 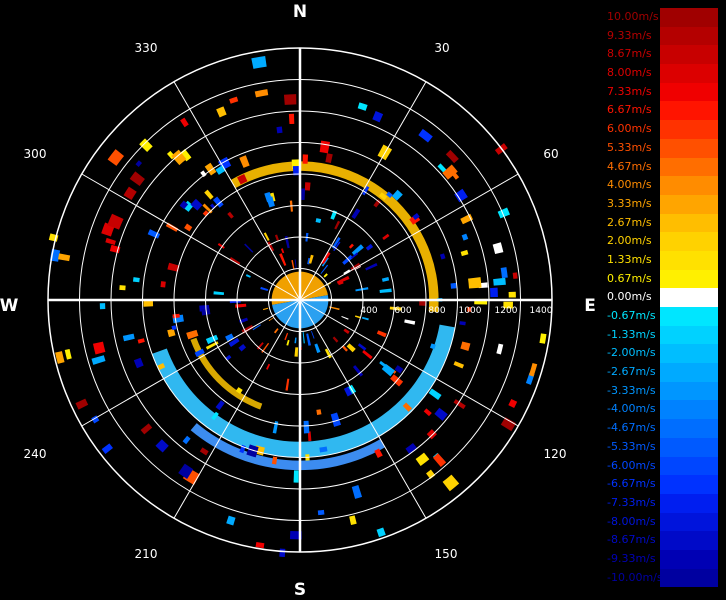 I want to click on legend-row: 2.67m/s, so click(x=661, y=223).